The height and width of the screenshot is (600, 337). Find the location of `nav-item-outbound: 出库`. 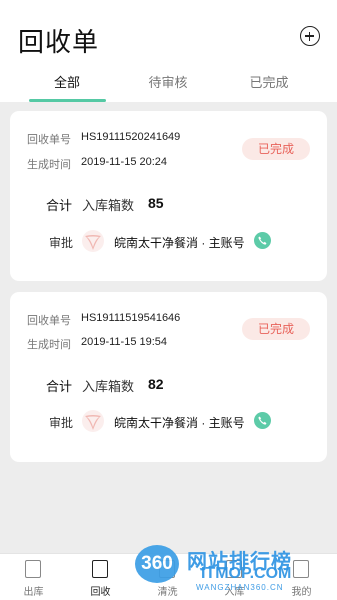

nav-item-outbound: 出库 is located at coordinates (33, 577).